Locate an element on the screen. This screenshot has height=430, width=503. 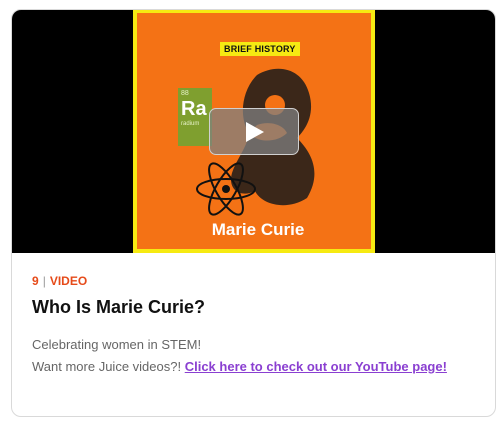
card-title: Who Is Marie Curie? is located at coordinates (119, 307).